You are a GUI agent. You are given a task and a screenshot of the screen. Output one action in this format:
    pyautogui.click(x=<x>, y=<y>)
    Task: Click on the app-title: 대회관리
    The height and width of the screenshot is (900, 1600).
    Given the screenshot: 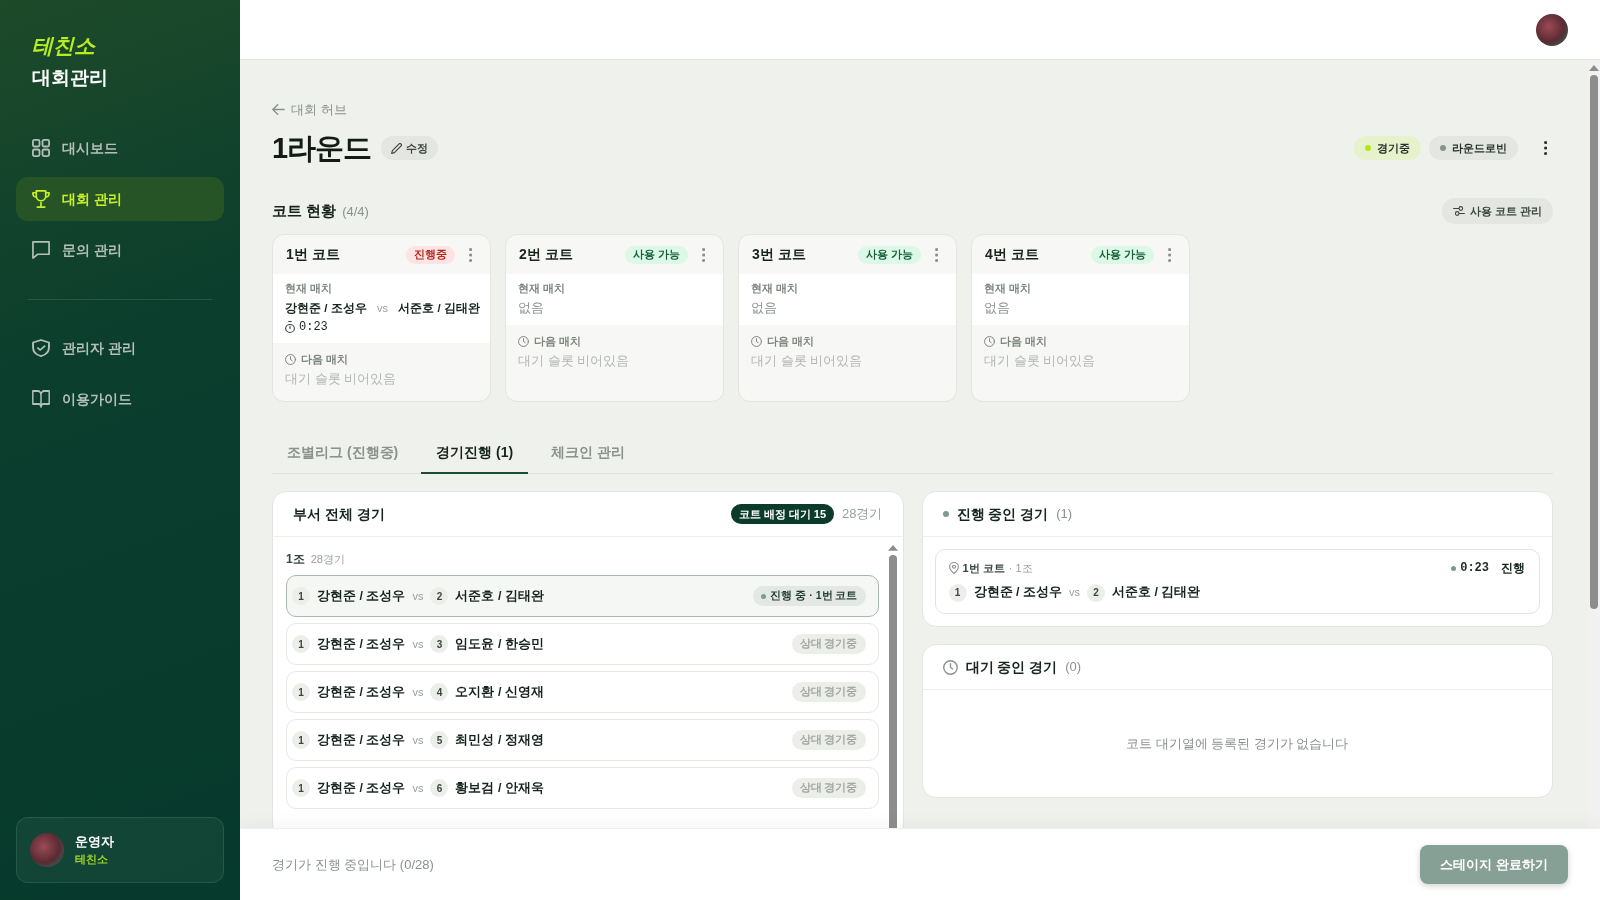 What is the action you would take?
    pyautogui.click(x=70, y=78)
    